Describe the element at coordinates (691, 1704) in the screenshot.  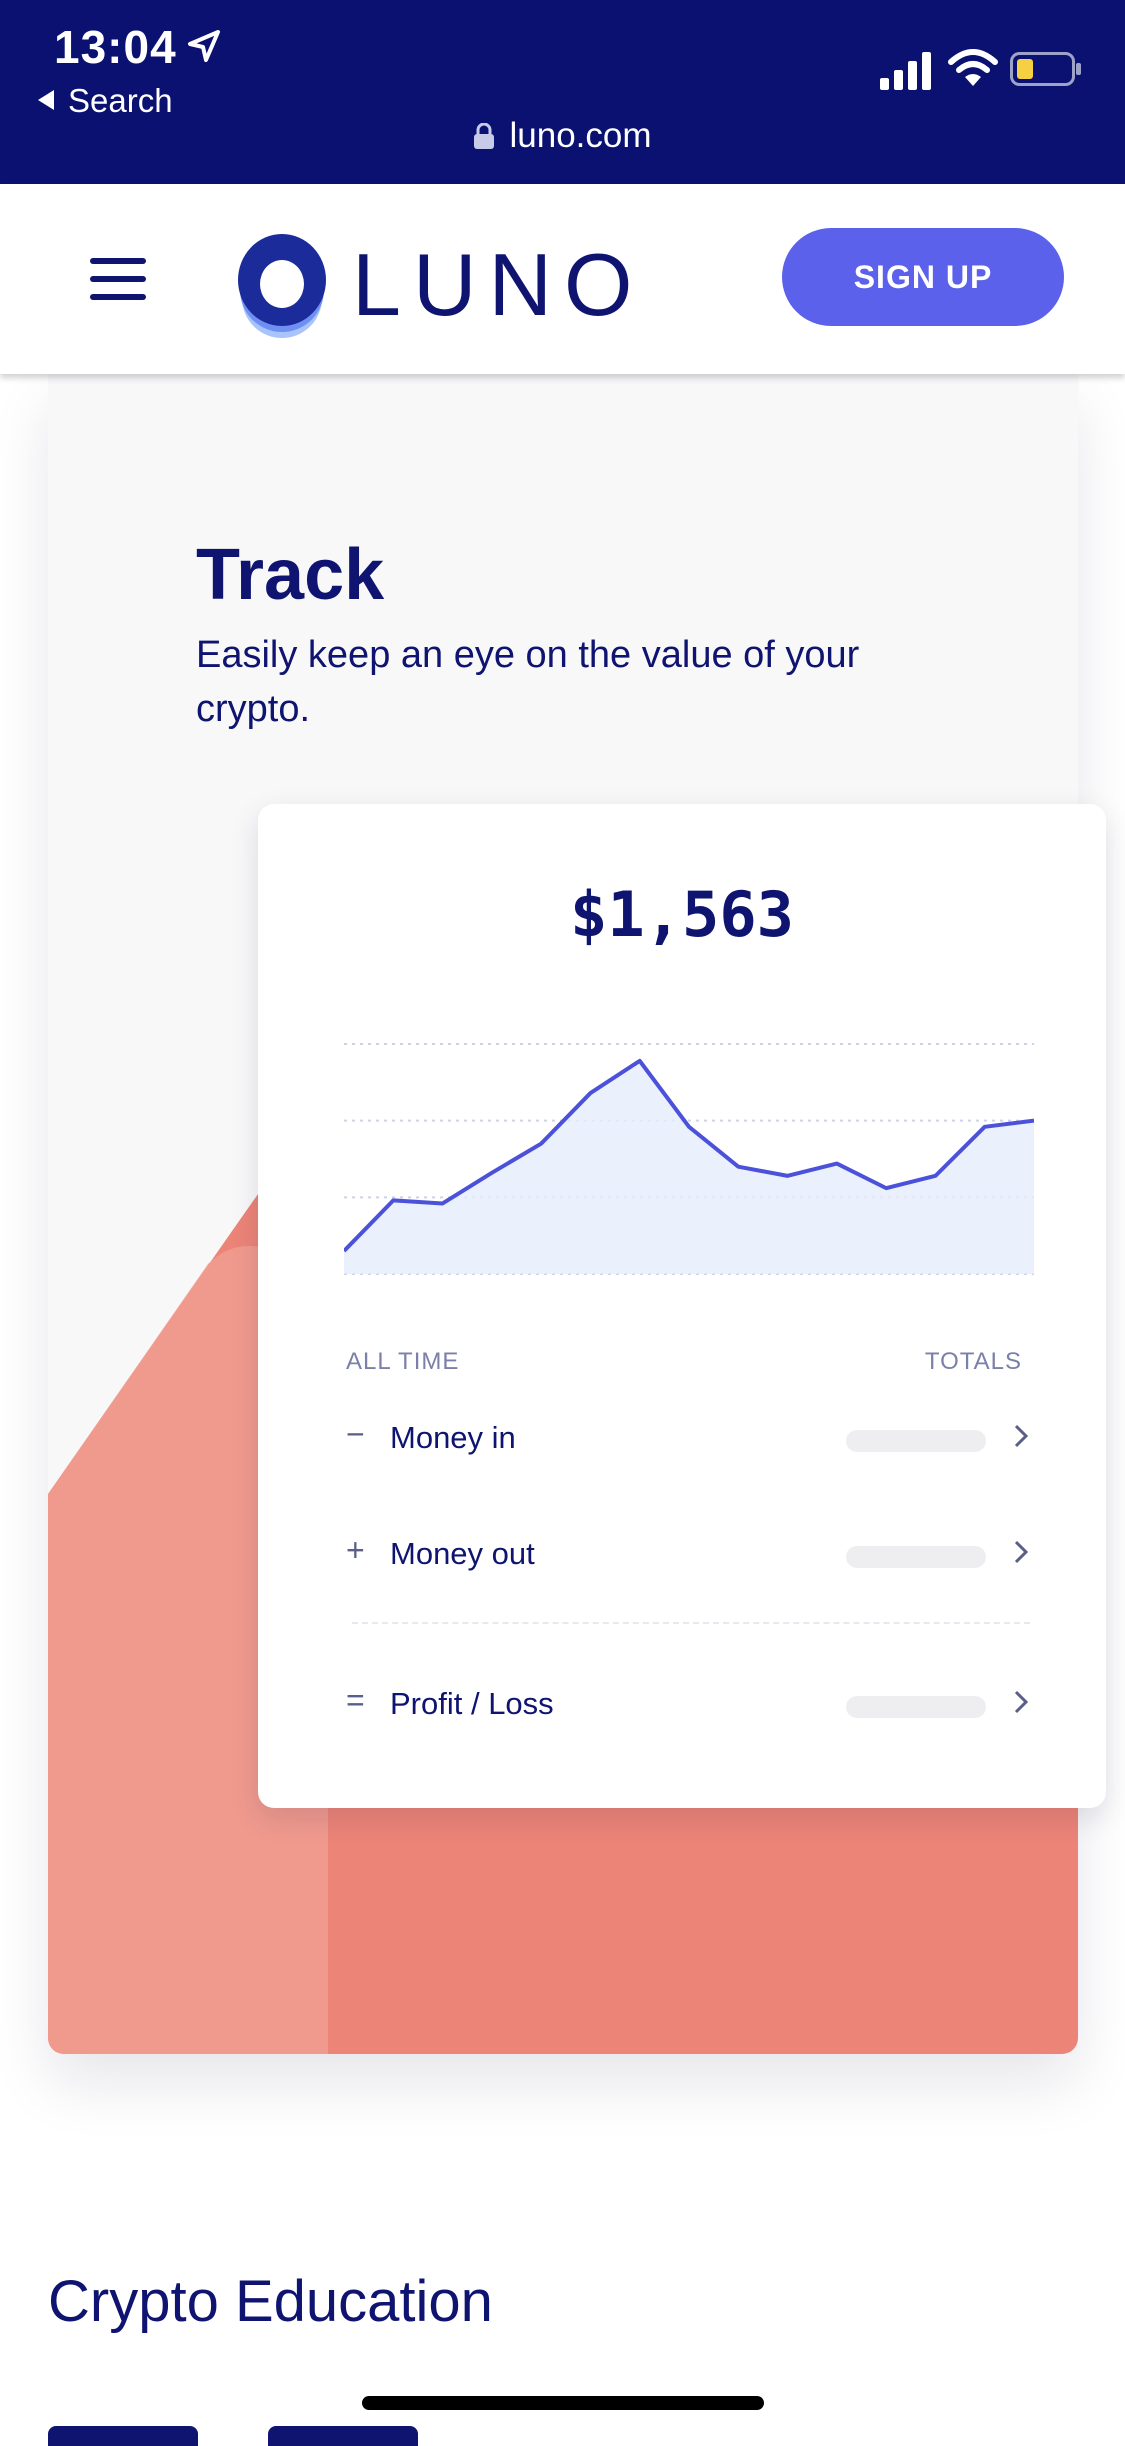
I see `profit-loss-row: = Profit / Loss` at that location.